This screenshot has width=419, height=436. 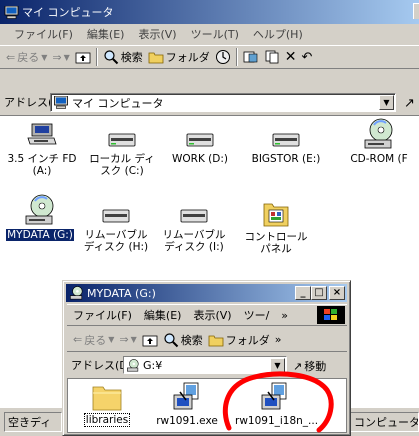 I want to click on menu-tools: ツール(T), so click(x=215, y=34).